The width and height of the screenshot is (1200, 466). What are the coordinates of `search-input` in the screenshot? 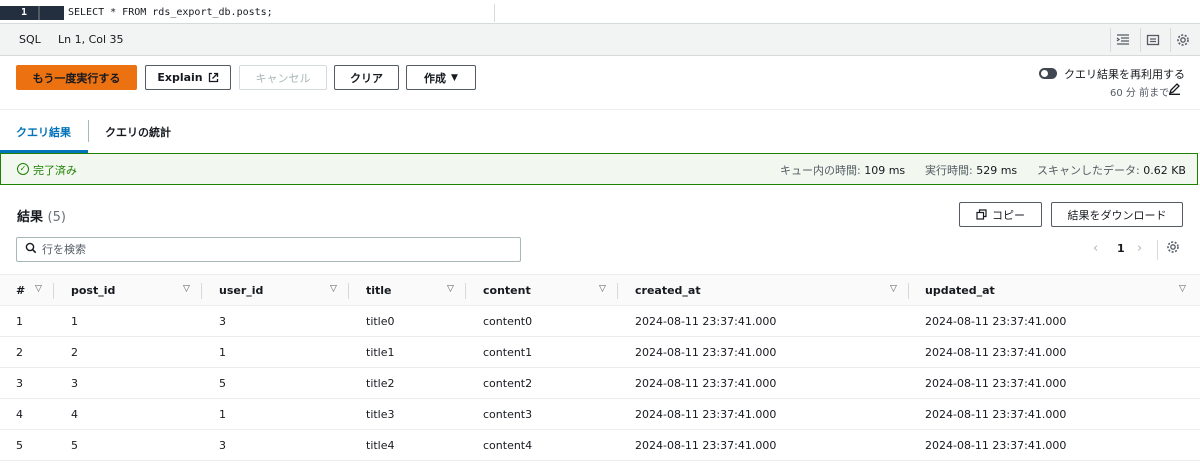 It's located at (277, 249).